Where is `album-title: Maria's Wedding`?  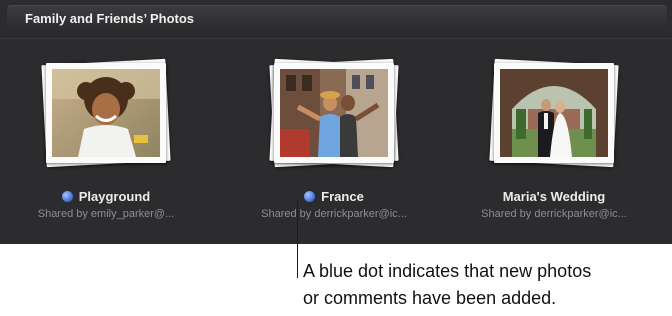
album-title: Maria's Wedding is located at coordinates (554, 196).